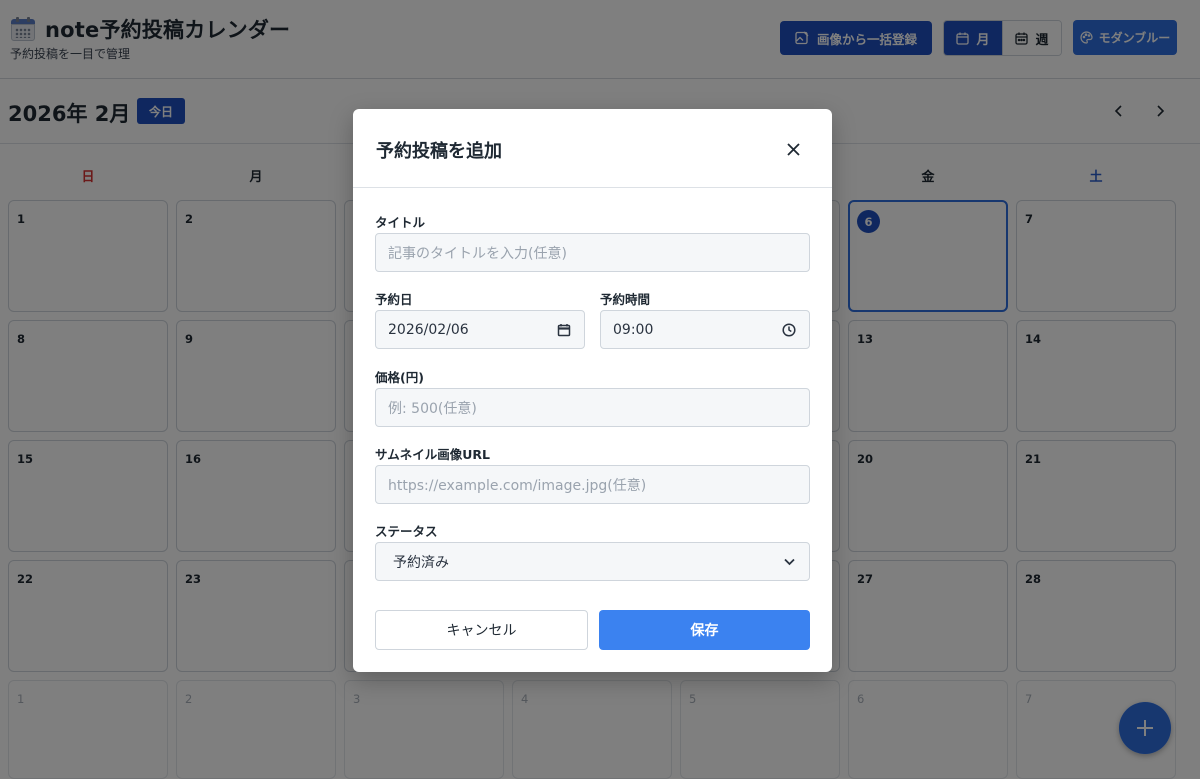 The image size is (1200, 779). Describe the element at coordinates (625, 299) in the screenshot. I see `time-label: 予約時間` at that location.